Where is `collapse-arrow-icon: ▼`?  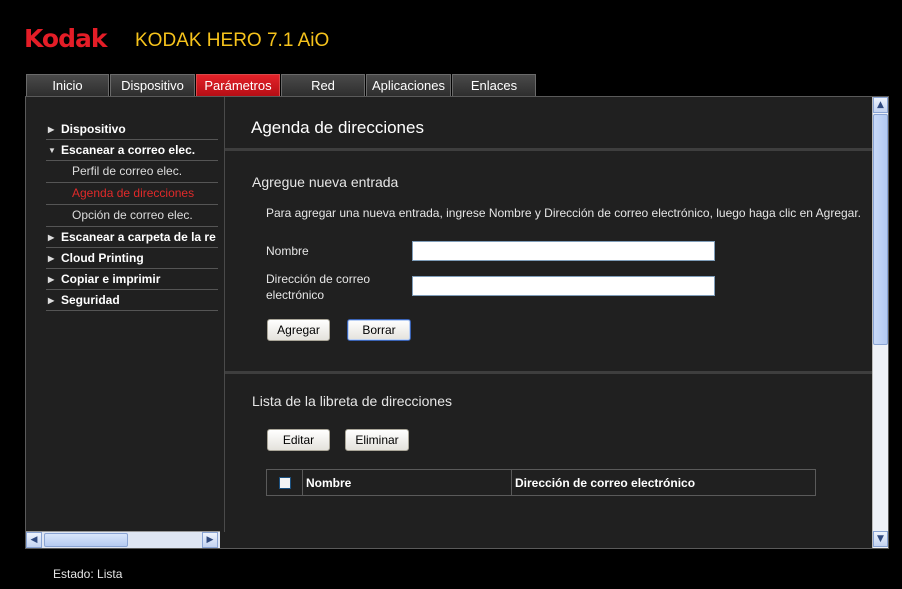 collapse-arrow-icon: ▼ is located at coordinates (52, 150).